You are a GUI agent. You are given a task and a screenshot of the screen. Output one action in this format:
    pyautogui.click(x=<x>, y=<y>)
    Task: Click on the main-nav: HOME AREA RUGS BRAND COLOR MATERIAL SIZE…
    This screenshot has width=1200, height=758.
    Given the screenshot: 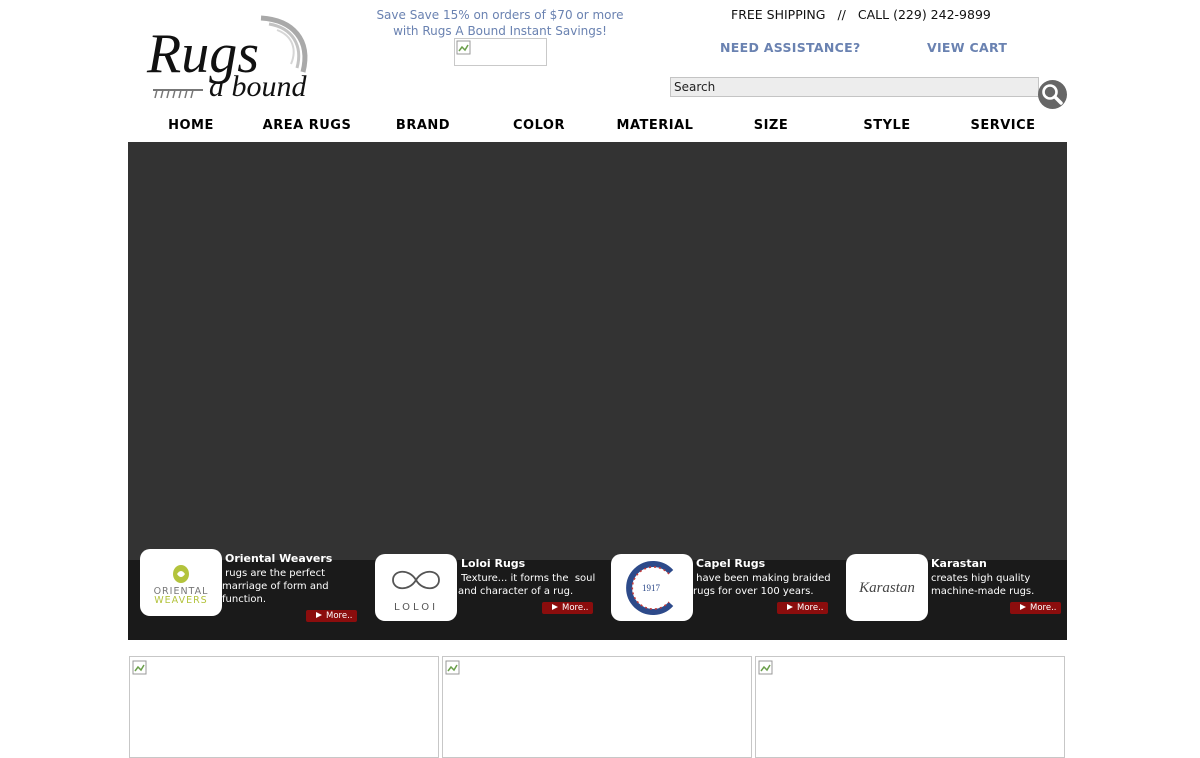 What is the action you would take?
    pyautogui.click(x=600, y=128)
    